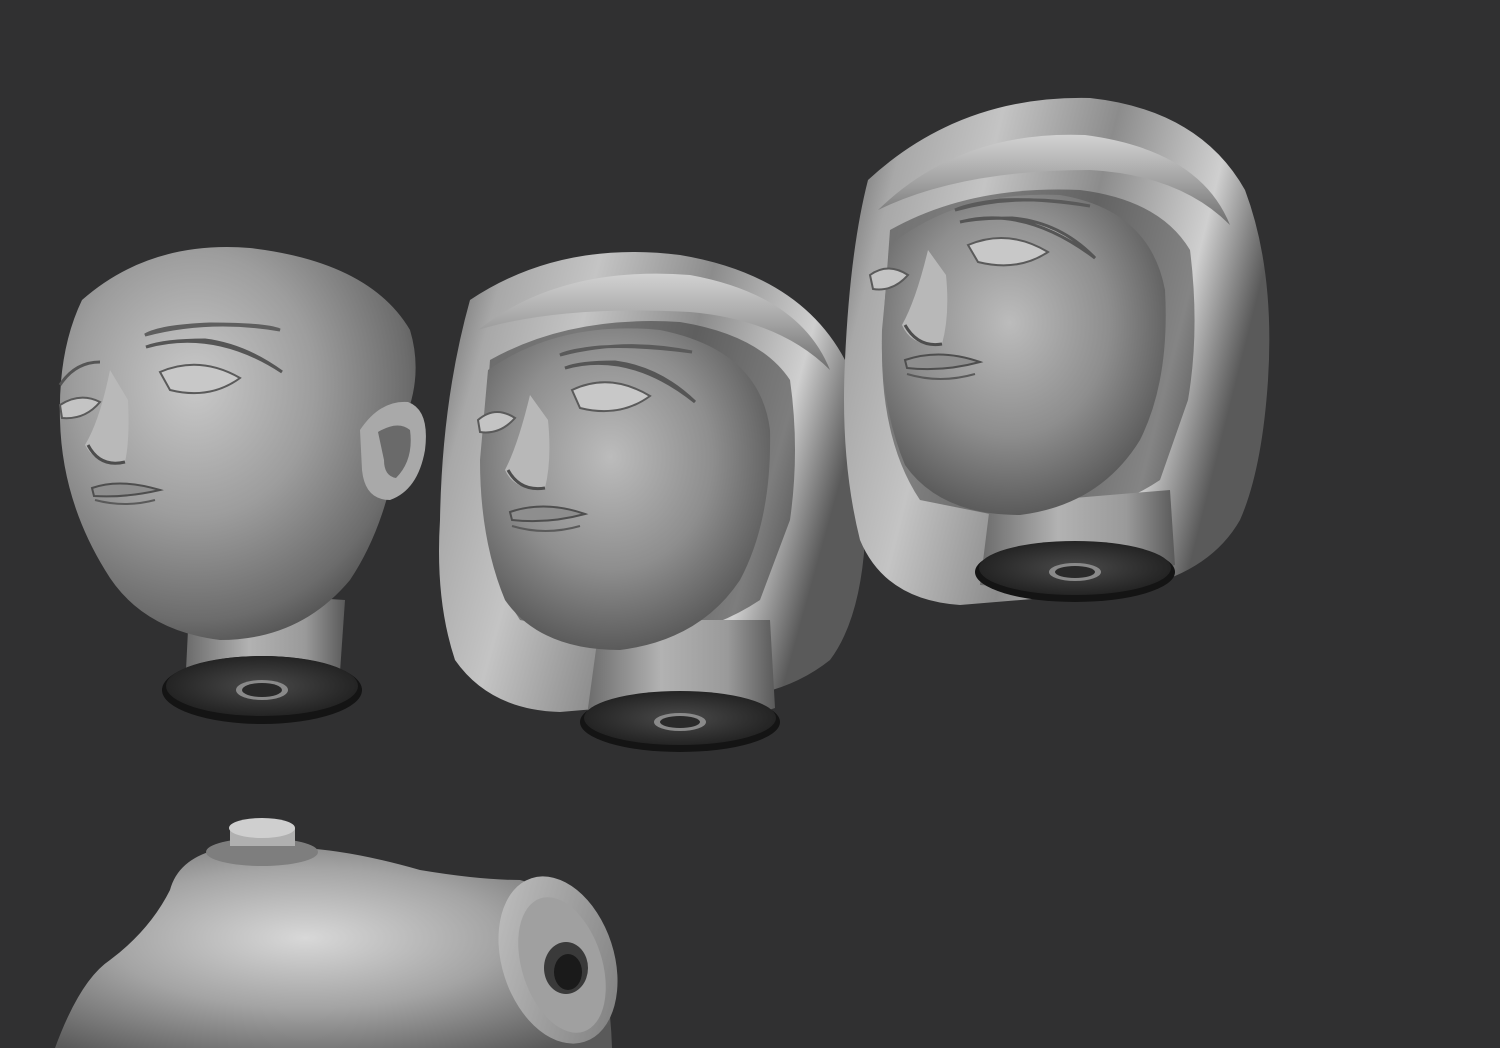 This screenshot has width=1500, height=1048. Describe the element at coordinates (1057, 351) in the screenshot. I see `wig-head-tilted-model` at that location.